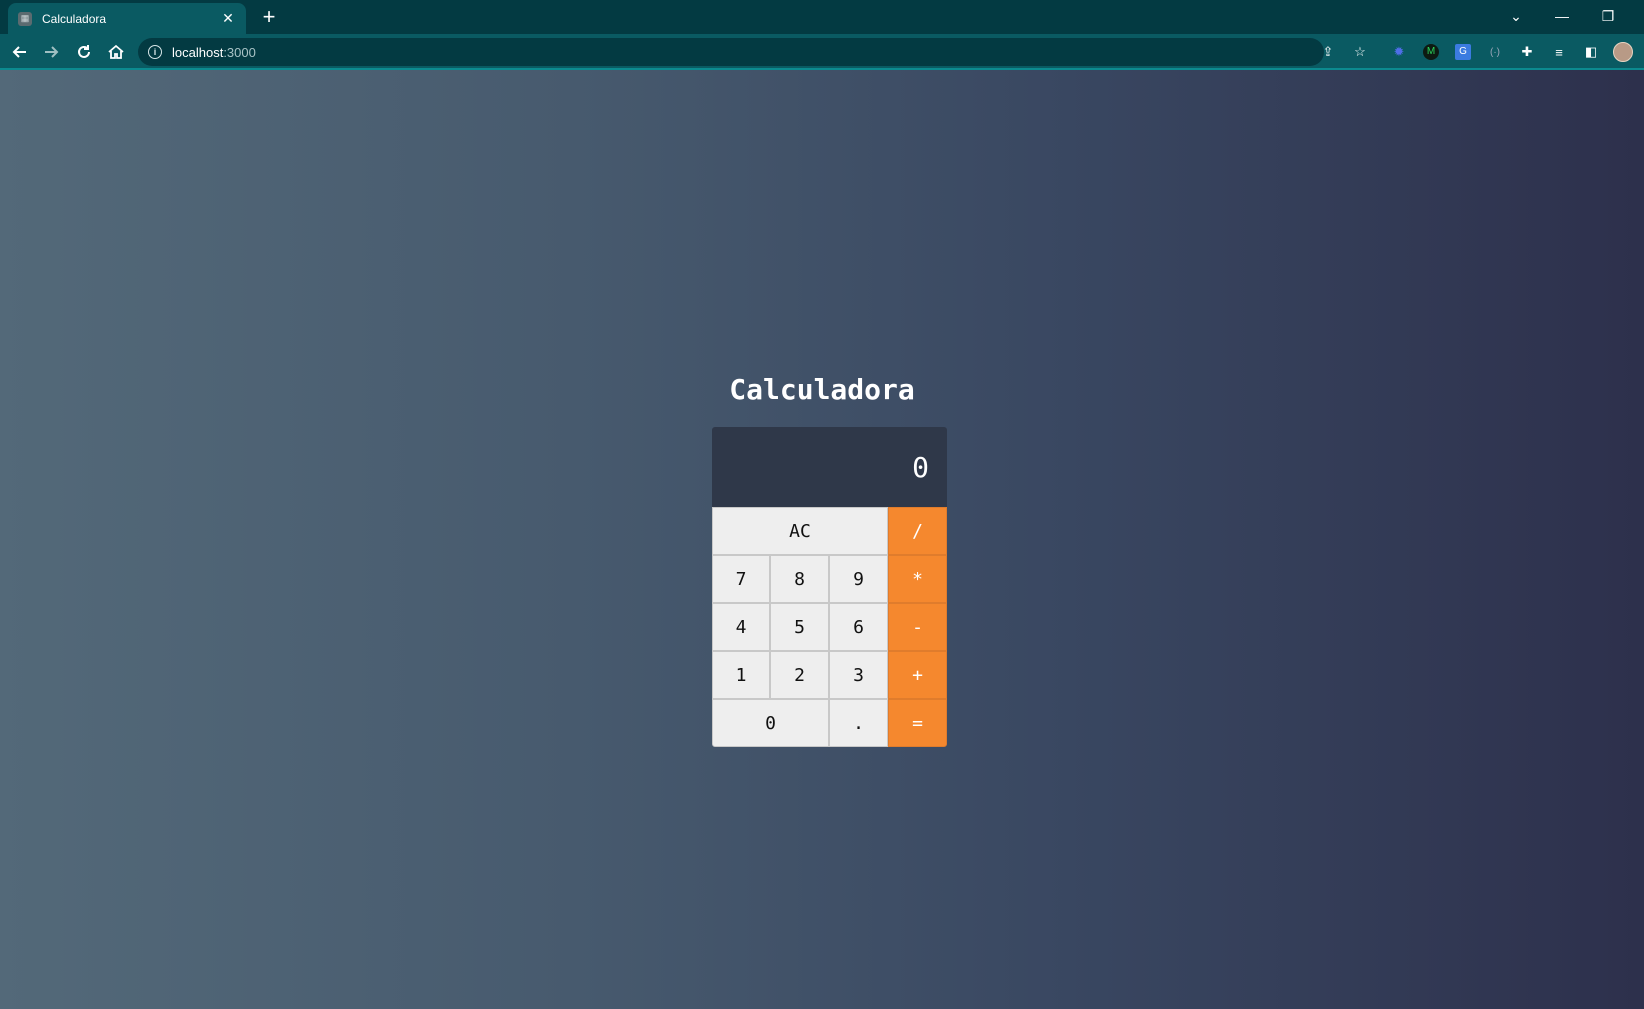  What do you see at coordinates (917, 579) in the screenshot?
I see `multiply-button: *` at bounding box center [917, 579].